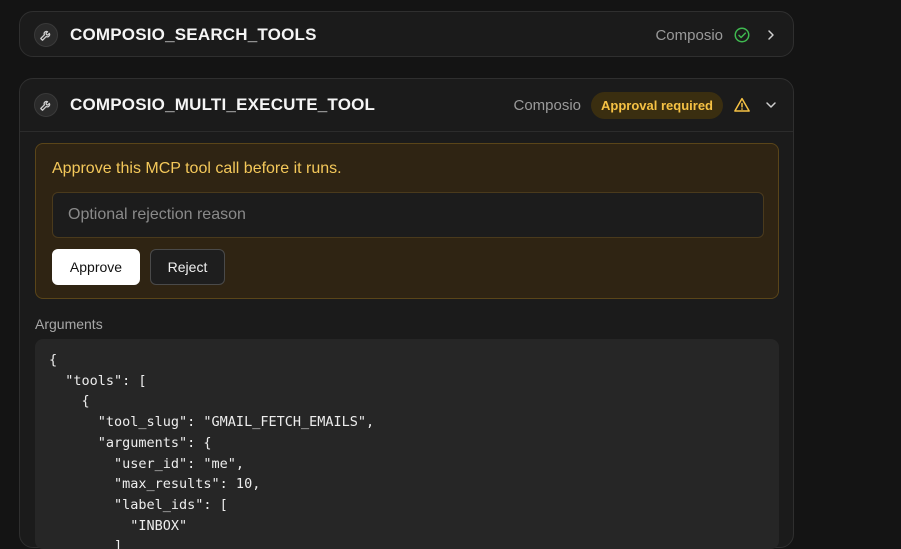 This screenshot has width=901, height=549. Describe the element at coordinates (657, 105) in the screenshot. I see `approval-required-badge: Approval required` at that location.